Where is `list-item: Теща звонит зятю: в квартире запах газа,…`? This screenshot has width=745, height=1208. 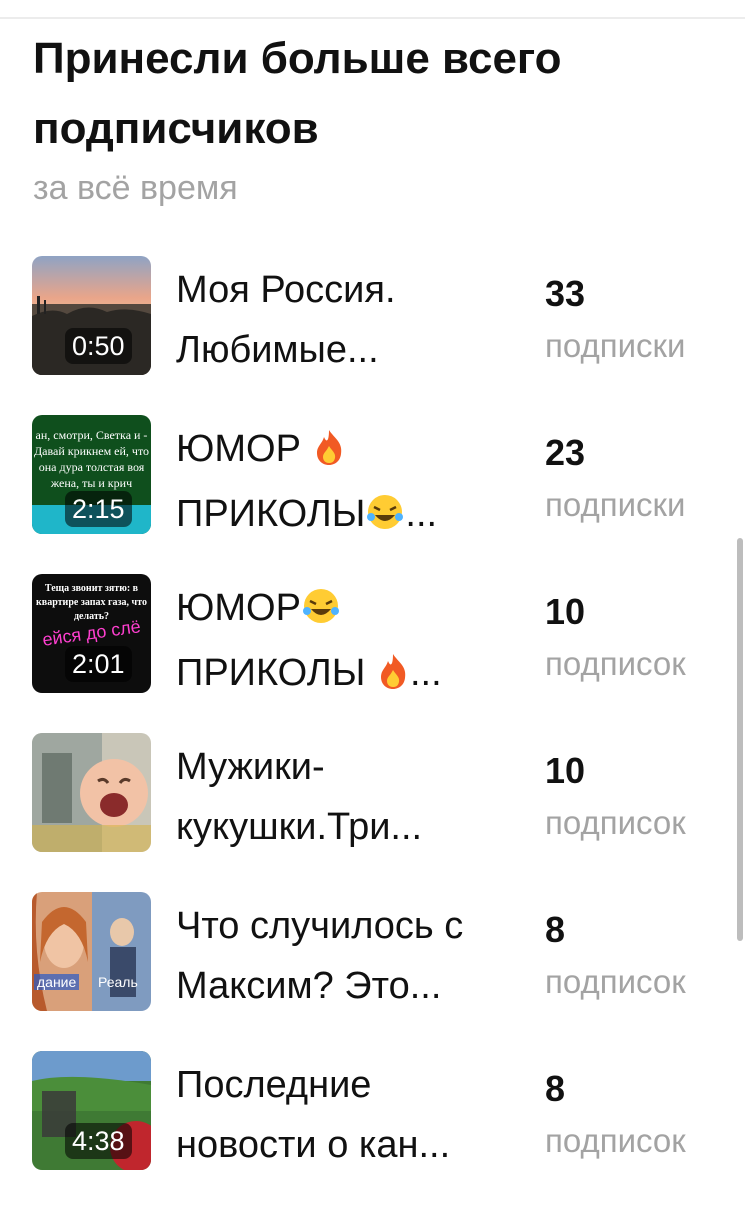
list-item: Теща звонит зятю: в квартире запах газа,… is located at coordinates (372, 651).